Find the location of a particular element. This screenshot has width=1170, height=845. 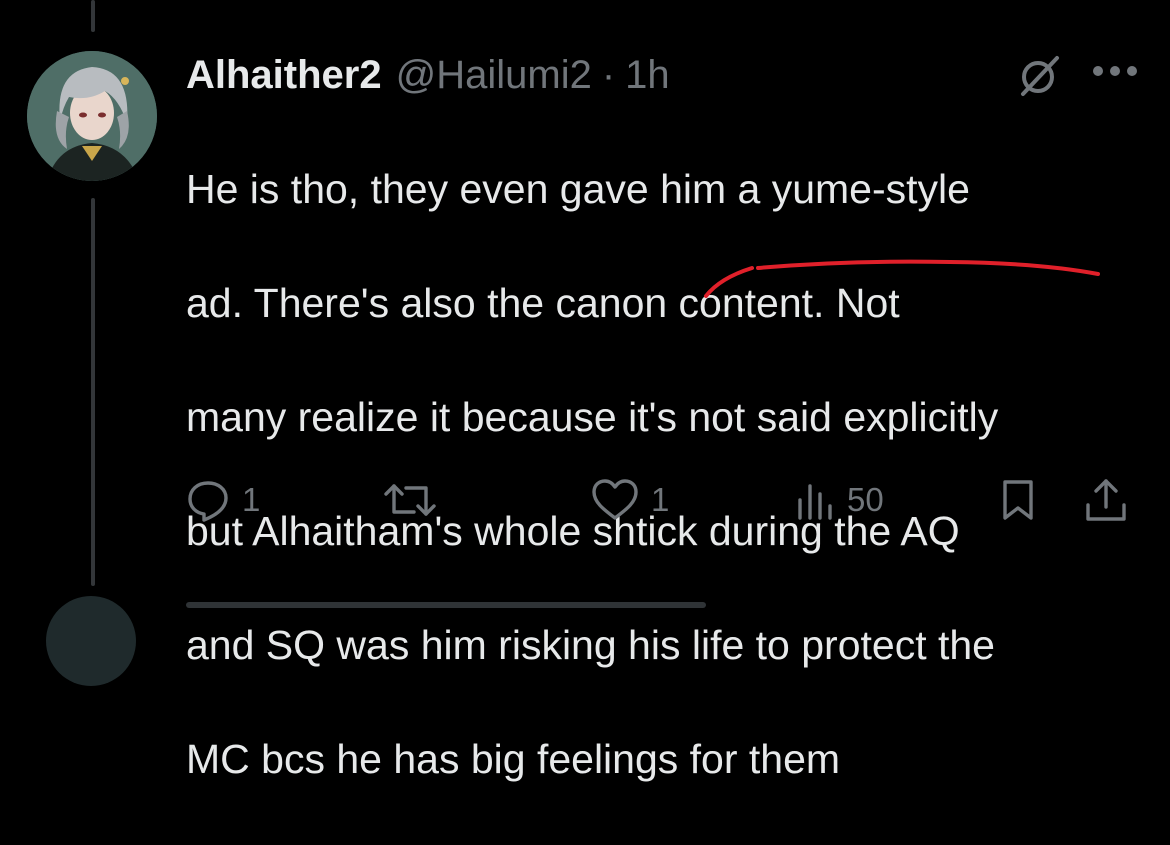

avatar is located at coordinates (92, 116).